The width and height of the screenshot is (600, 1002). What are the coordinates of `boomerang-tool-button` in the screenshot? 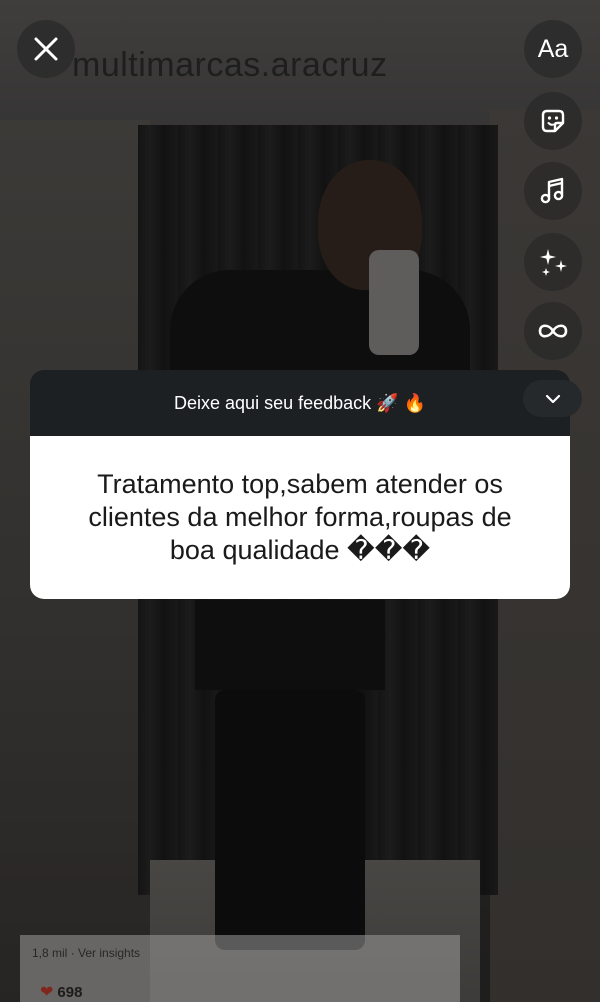 It's located at (553, 331).